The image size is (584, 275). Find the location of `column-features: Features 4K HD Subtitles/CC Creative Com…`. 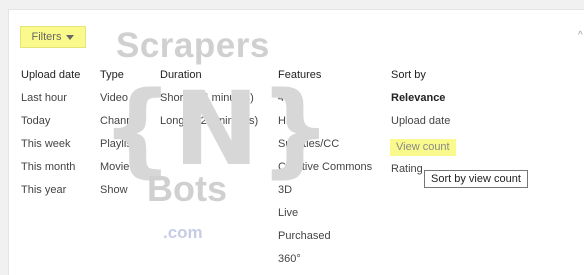

column-features: Features 4K HD Subtitles/CC Creative Com… is located at coordinates (325, 171).